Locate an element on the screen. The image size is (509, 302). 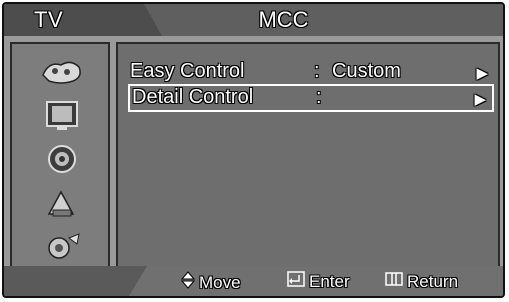
up-down-arrow-icon is located at coordinates (188, 282).